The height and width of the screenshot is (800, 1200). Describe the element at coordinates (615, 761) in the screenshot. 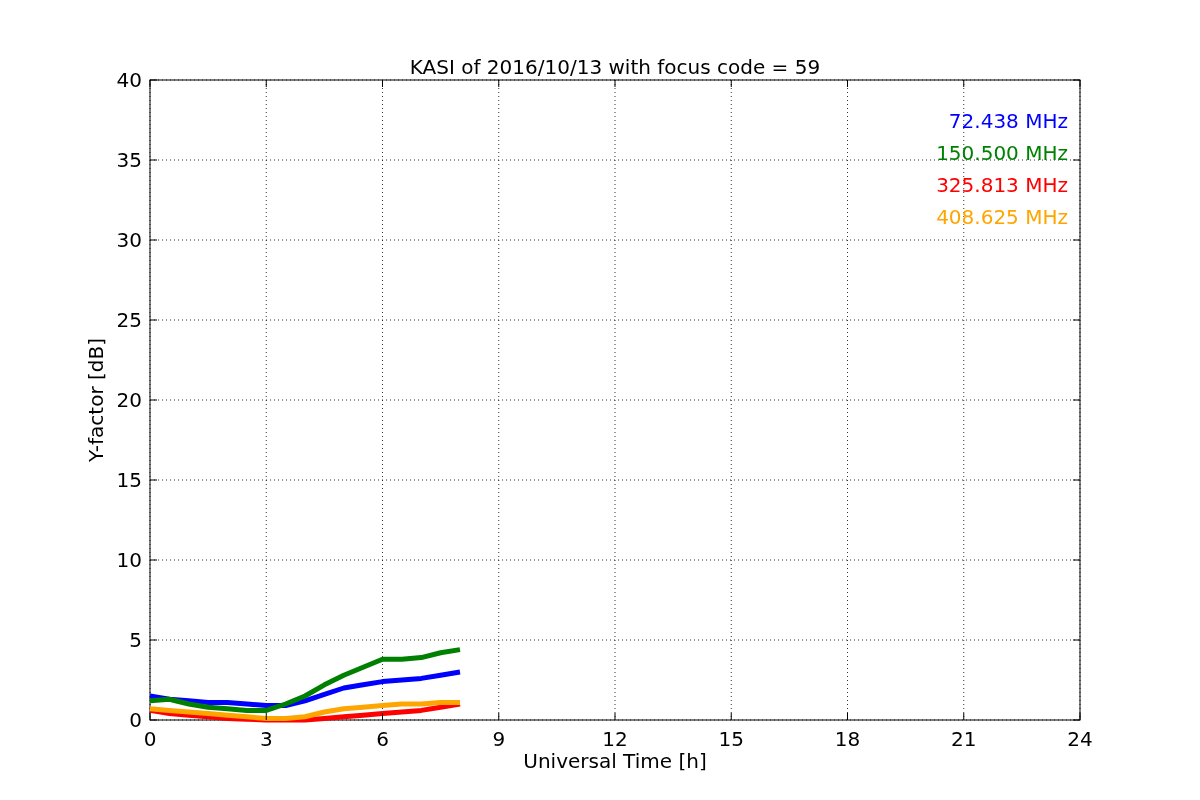

I see `x-axis-label: Universal Time [h]` at that location.